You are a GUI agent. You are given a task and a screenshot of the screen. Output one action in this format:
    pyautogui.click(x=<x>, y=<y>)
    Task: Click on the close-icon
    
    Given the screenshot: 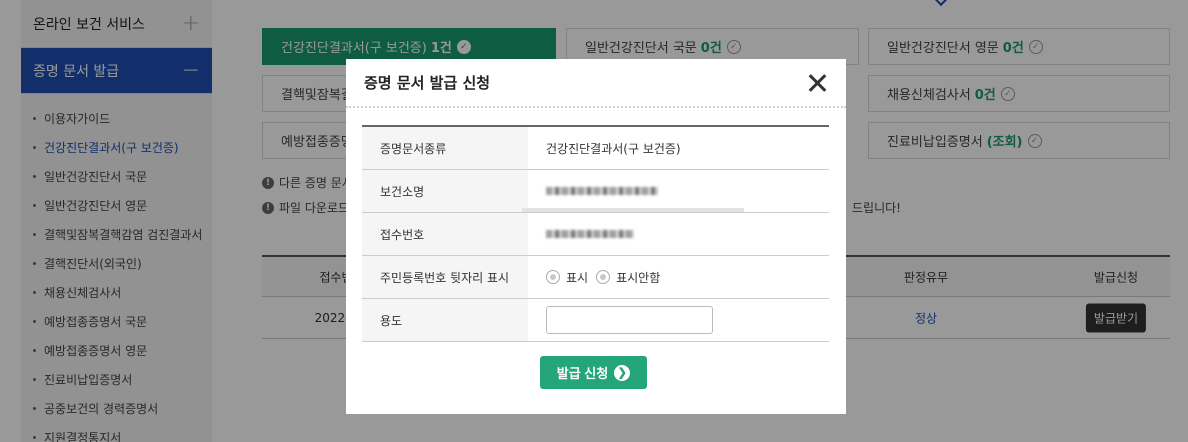 What is the action you would take?
    pyautogui.click(x=817, y=83)
    